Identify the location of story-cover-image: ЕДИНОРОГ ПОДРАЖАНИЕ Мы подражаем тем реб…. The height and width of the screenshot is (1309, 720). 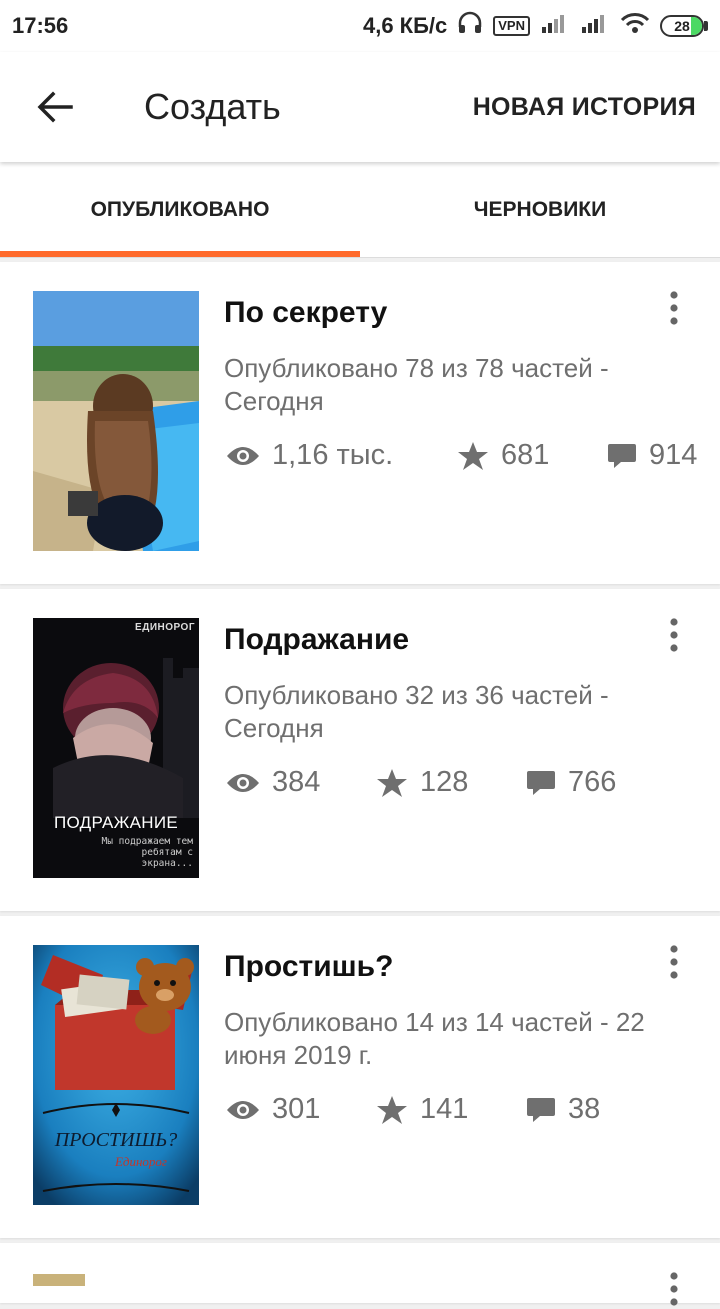
(116, 748).